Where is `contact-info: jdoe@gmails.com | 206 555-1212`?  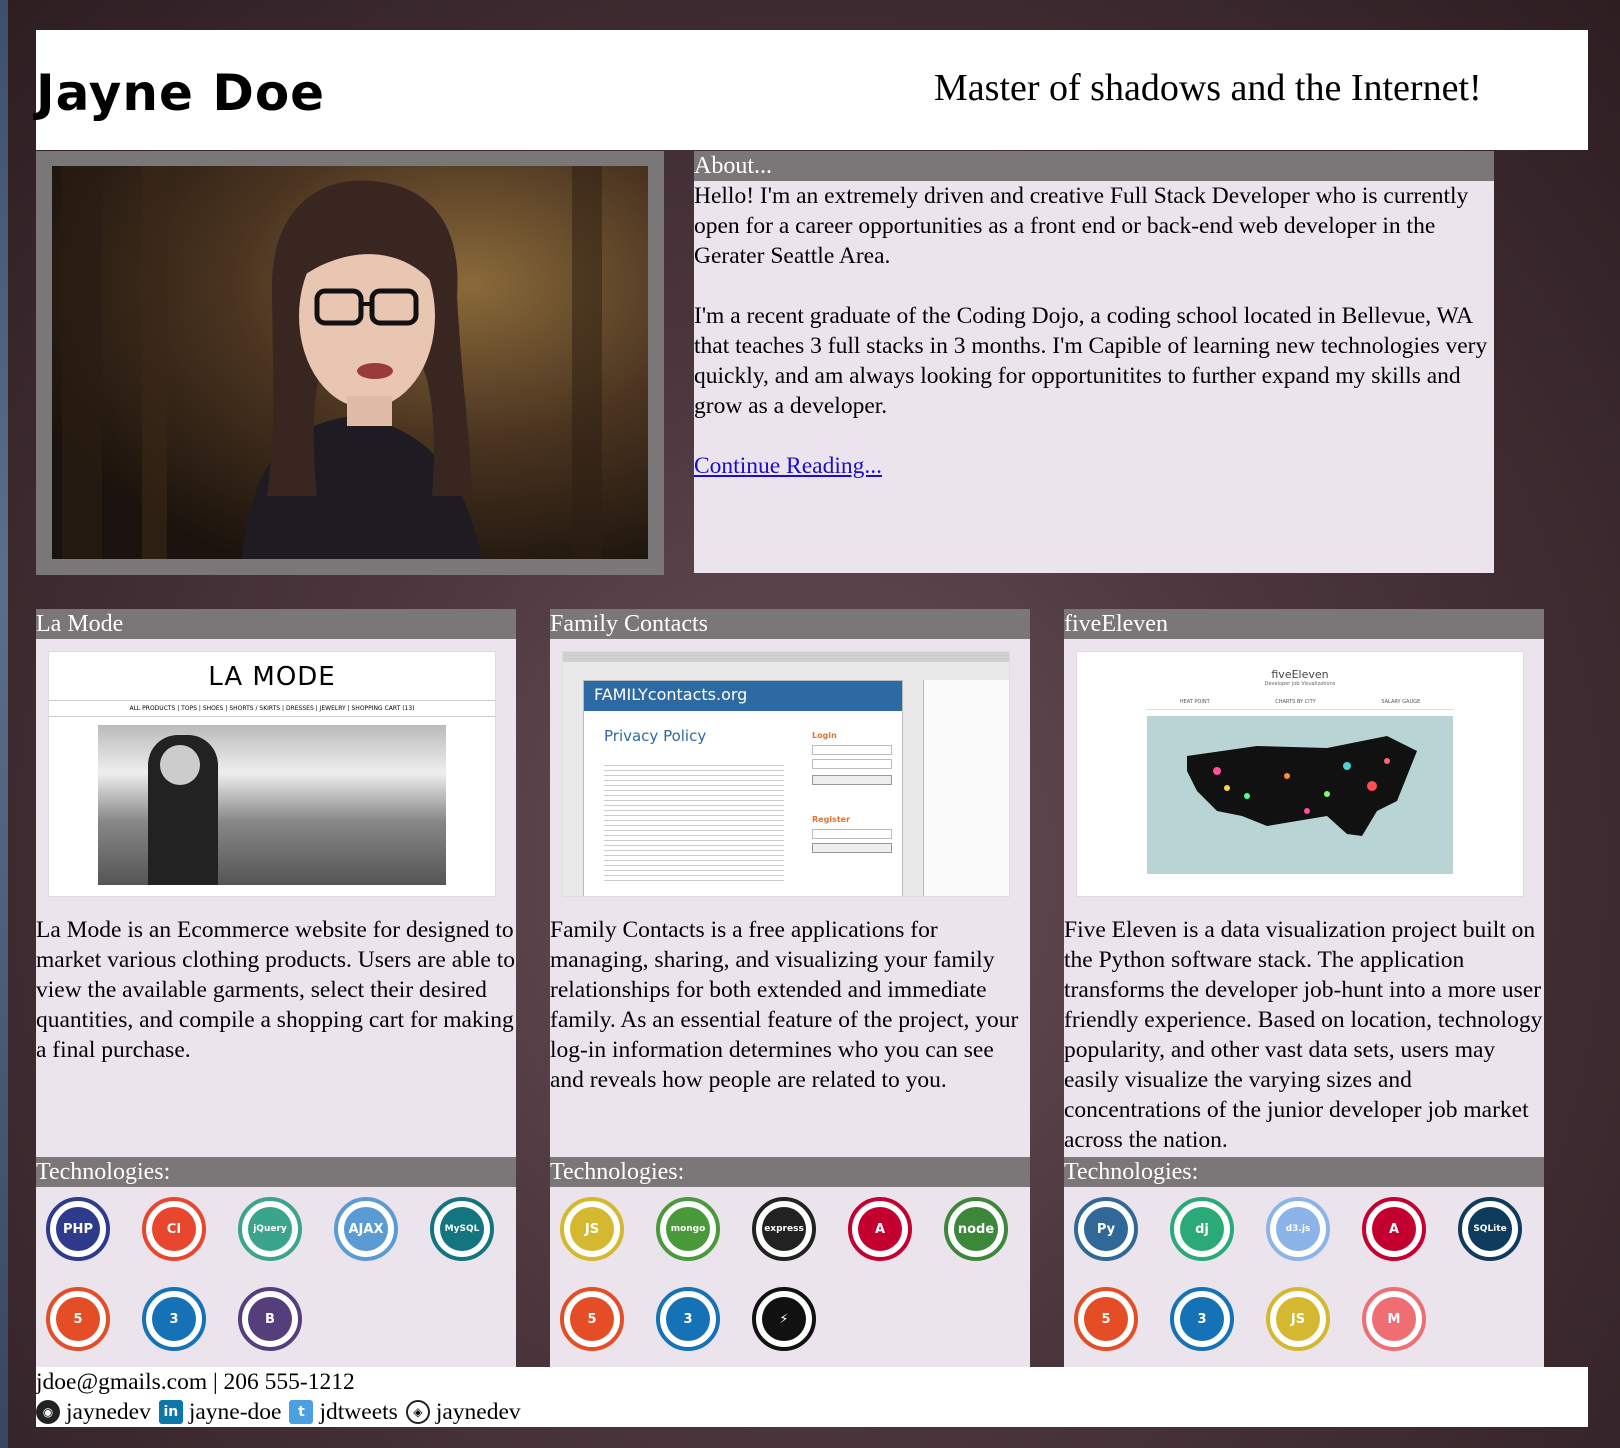 contact-info: jdoe@gmails.com | 206 555-1212 is located at coordinates (195, 1382).